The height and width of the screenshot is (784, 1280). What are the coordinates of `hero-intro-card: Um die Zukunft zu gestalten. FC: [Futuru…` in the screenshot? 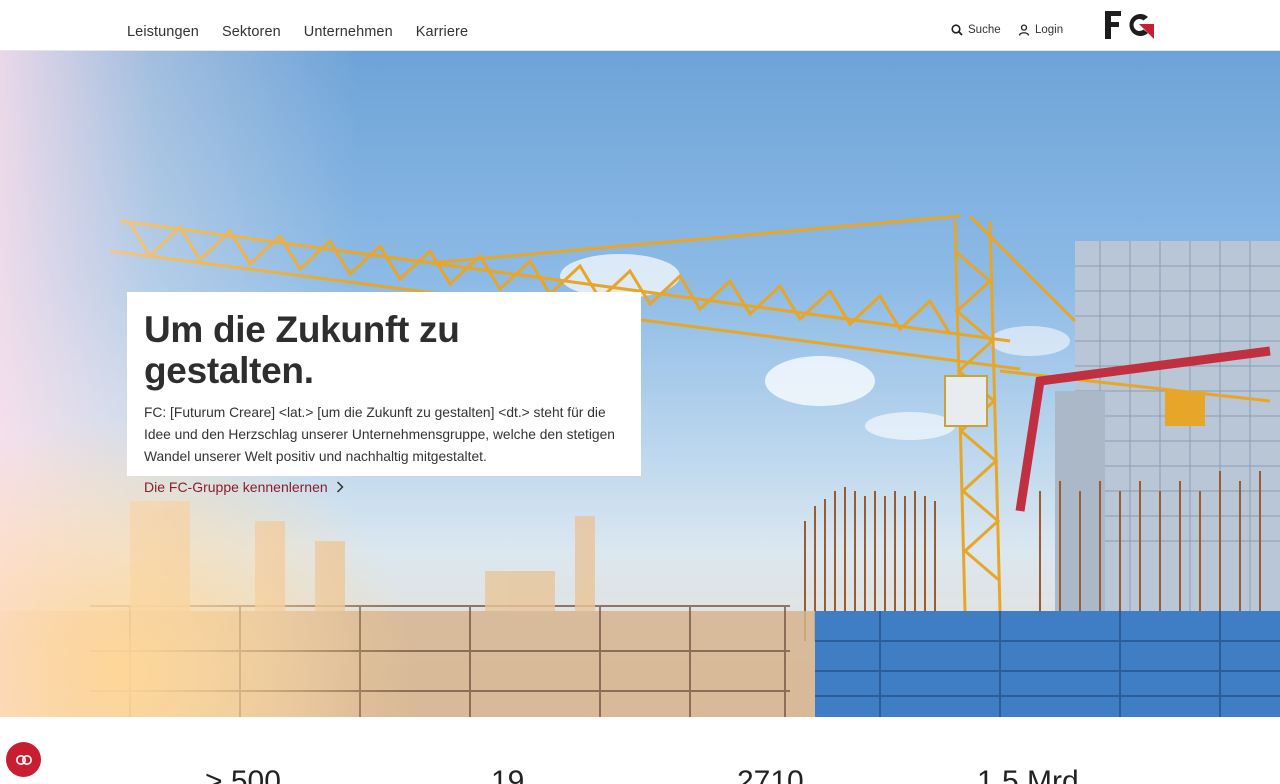 It's located at (384, 393).